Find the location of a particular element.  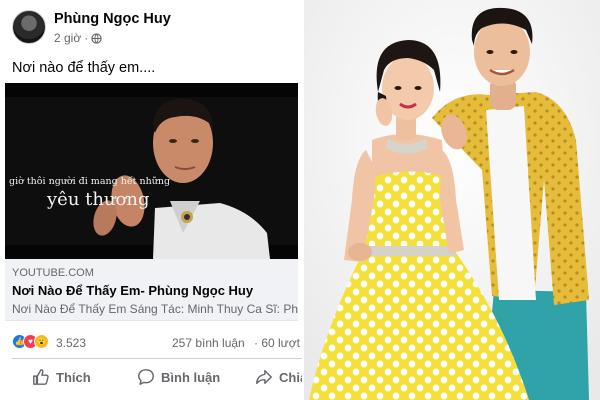

comment-bubble-icon is located at coordinates (146, 377).